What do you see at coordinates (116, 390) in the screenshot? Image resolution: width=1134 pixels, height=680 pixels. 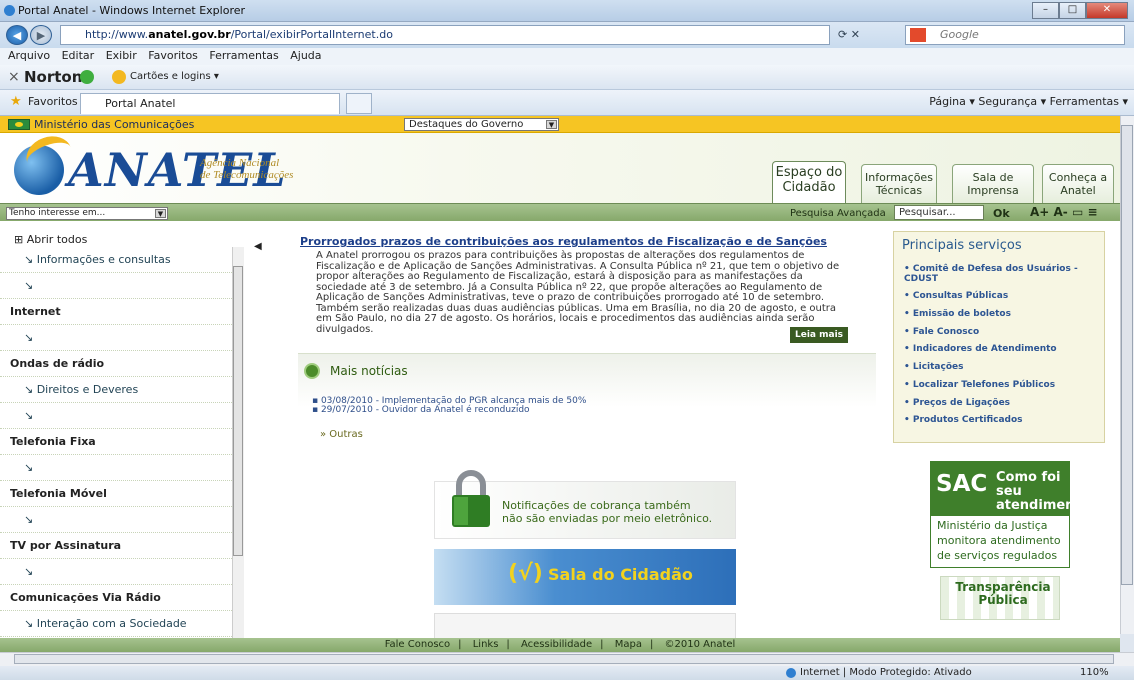 I see `sidebar-item-direitos: ↘ Direitos e Deveres` at bounding box center [116, 390].